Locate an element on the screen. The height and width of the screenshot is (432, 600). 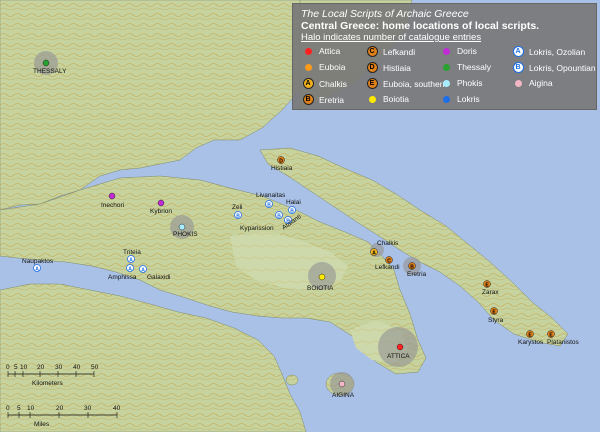
legend-item: D Histiaia is located at coordinates (388, 67).